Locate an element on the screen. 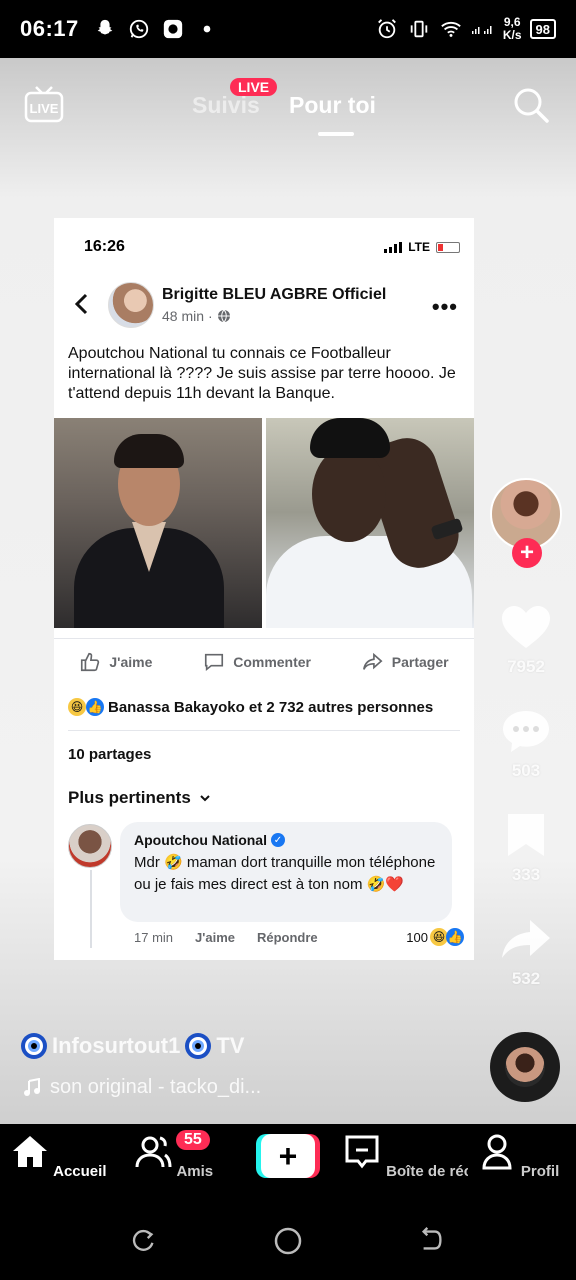  phone-signal-icon is located at coordinates (393, 247).